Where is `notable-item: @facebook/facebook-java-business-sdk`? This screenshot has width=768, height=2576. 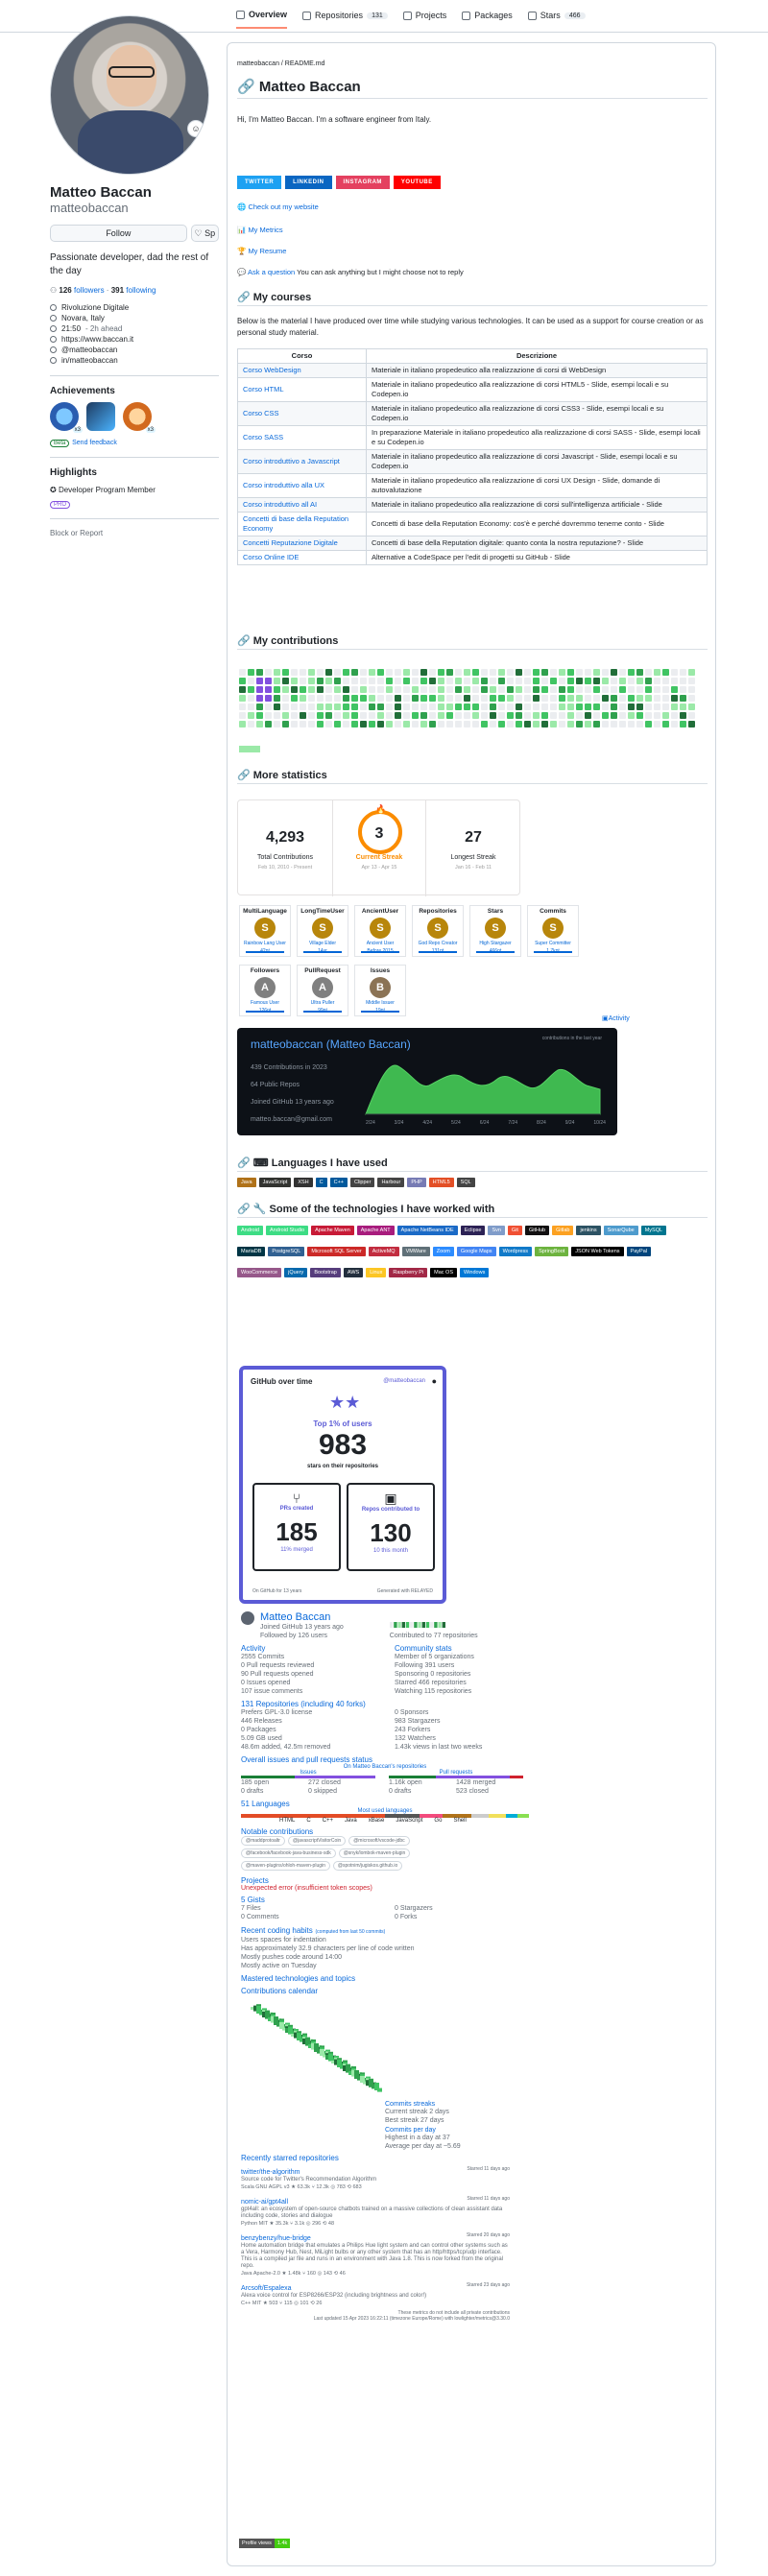
notable-item: @facebook/facebook-java-business-sdk is located at coordinates (288, 1853).